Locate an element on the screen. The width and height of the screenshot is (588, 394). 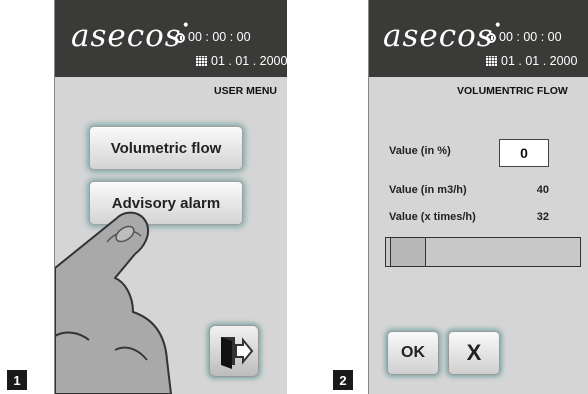
m3h-label: Value (in m3/h) is located at coordinates (428, 190).